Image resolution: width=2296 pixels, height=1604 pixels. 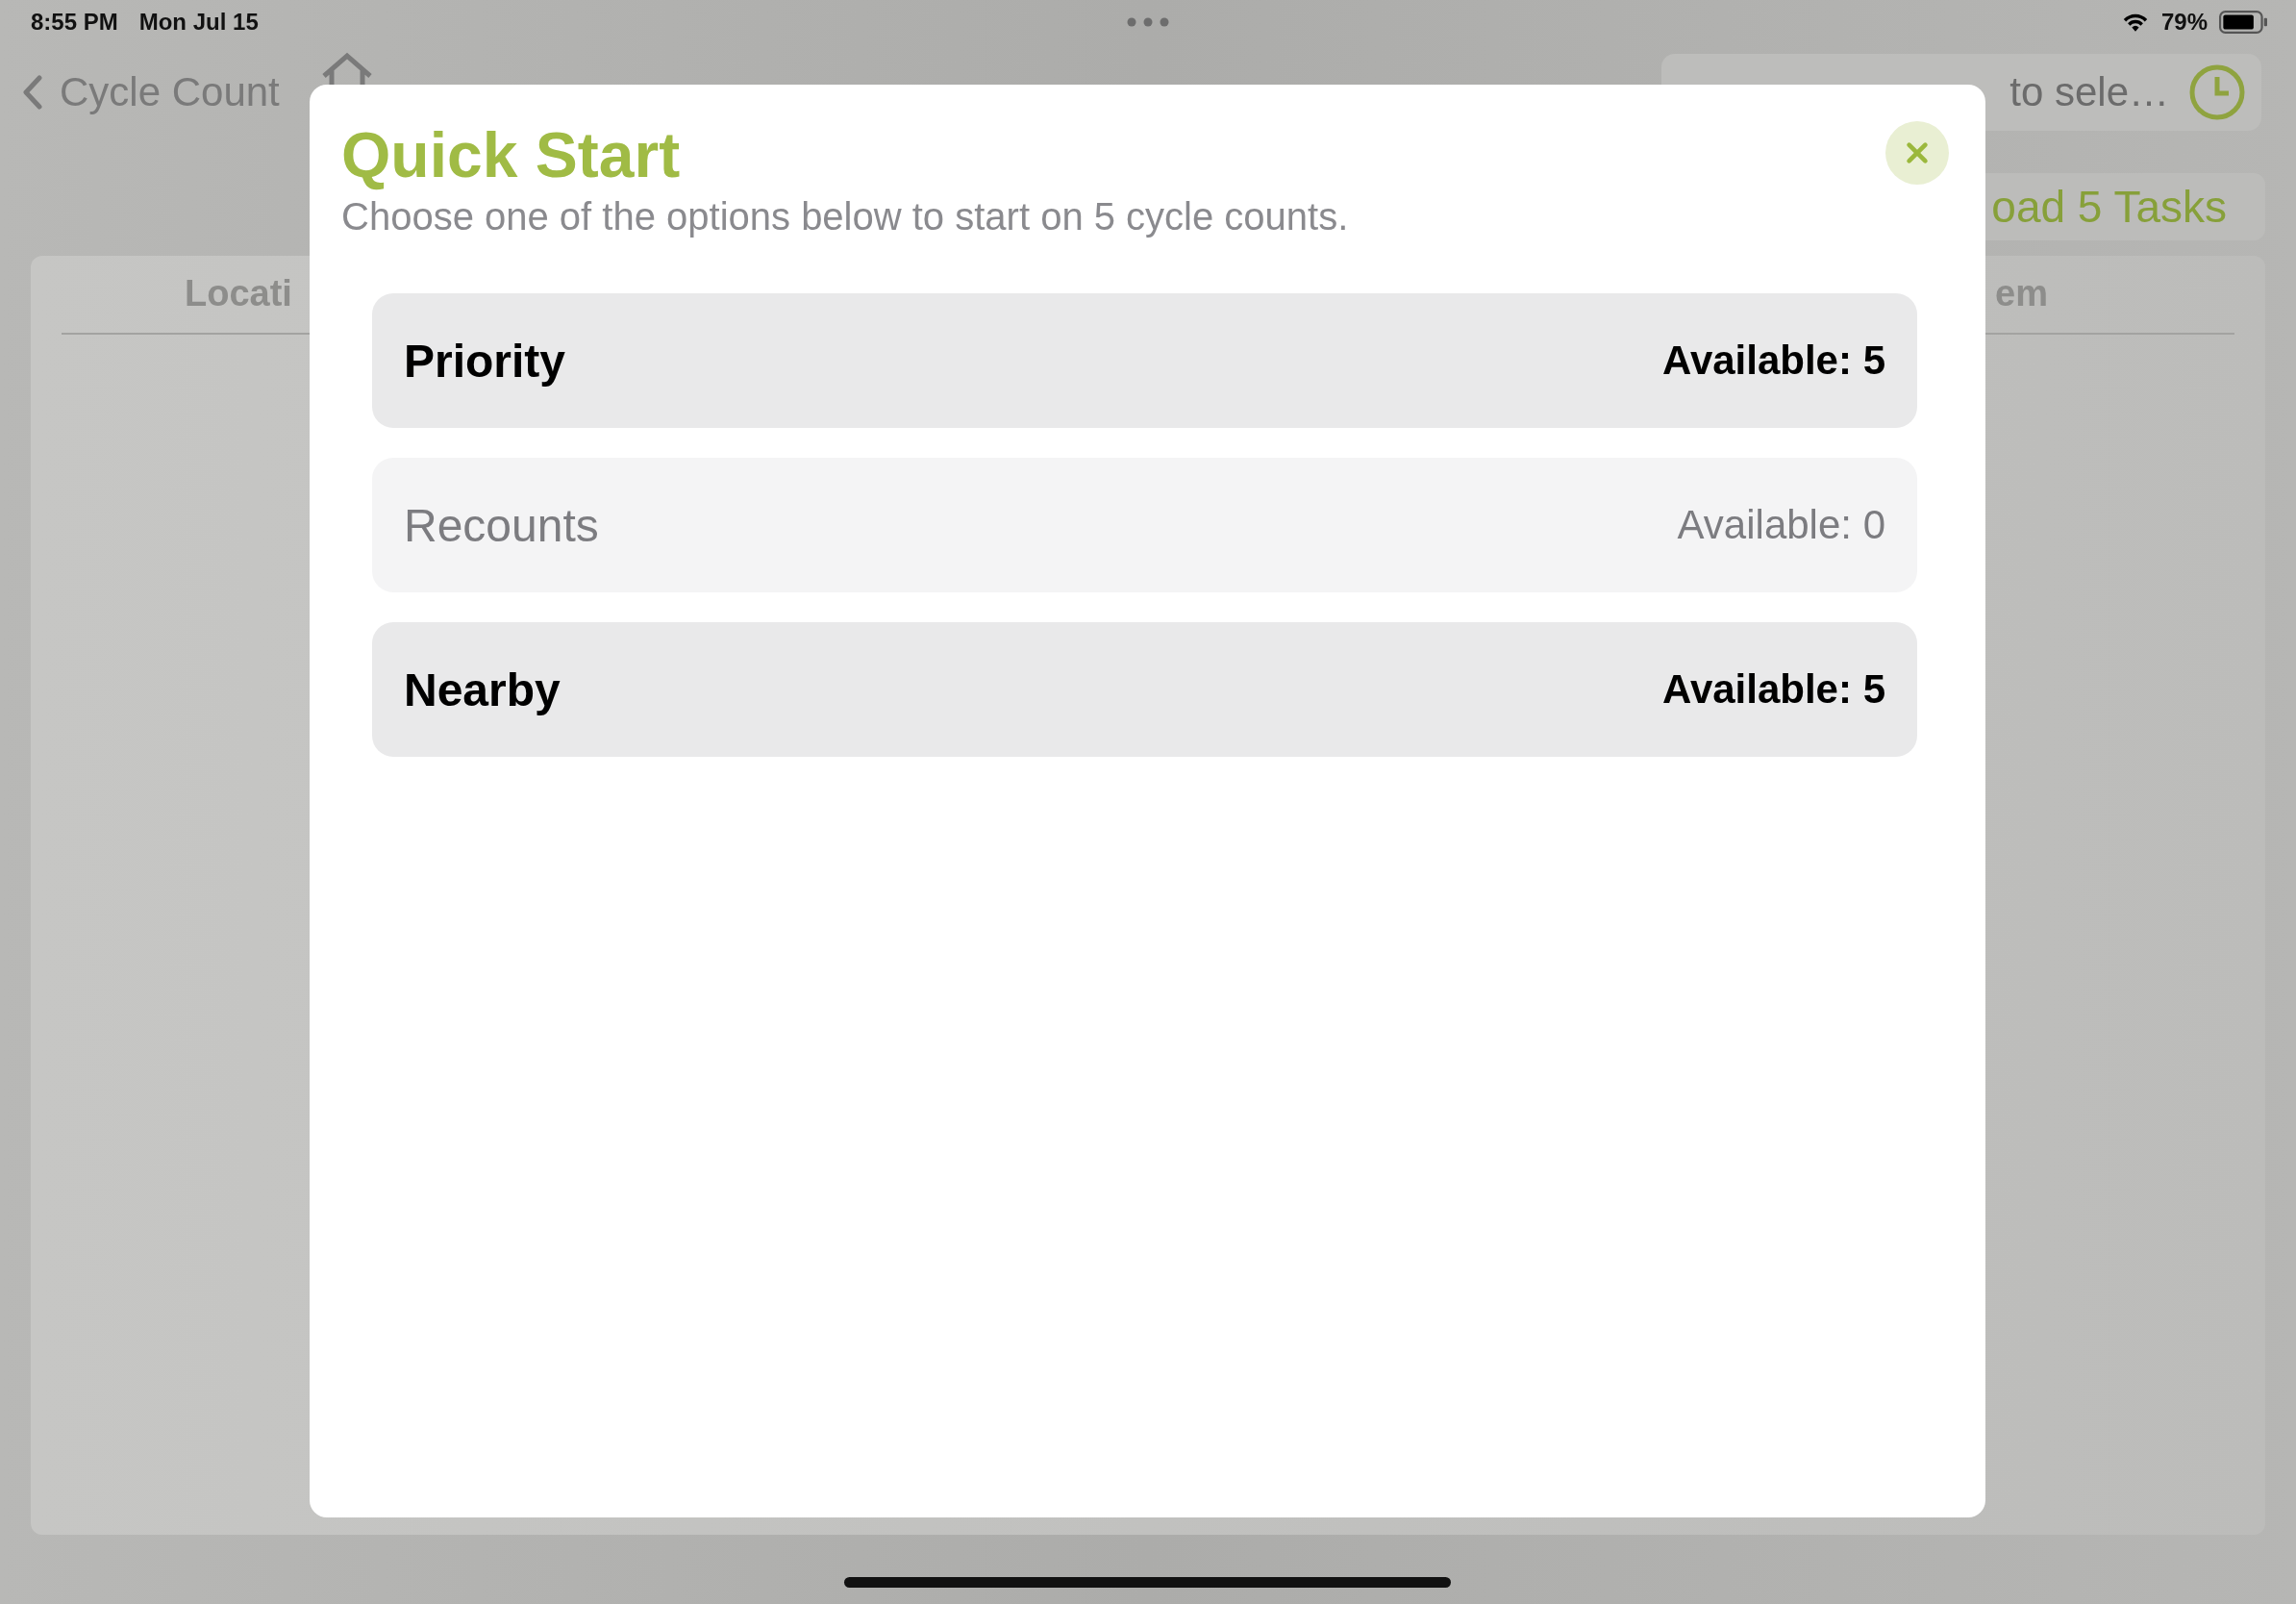 What do you see at coordinates (238, 294) in the screenshot?
I see `column-header: Locati` at bounding box center [238, 294].